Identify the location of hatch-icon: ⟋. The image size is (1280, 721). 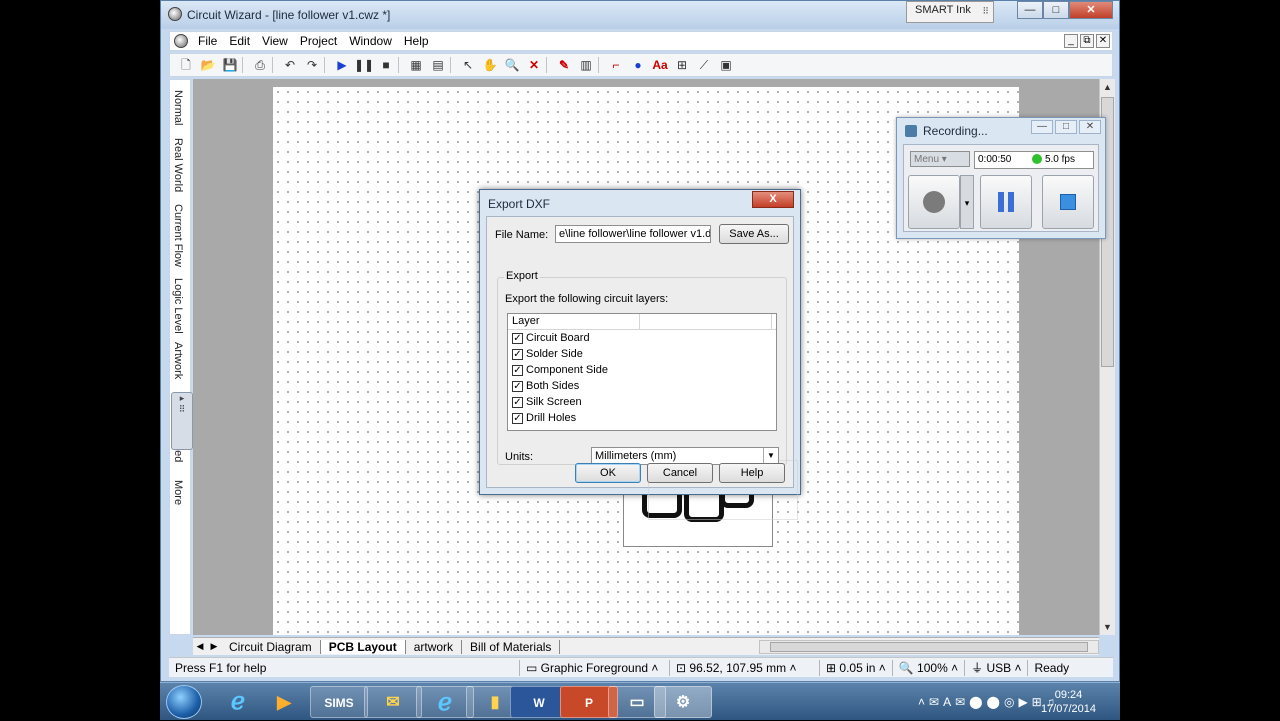
(704, 65).